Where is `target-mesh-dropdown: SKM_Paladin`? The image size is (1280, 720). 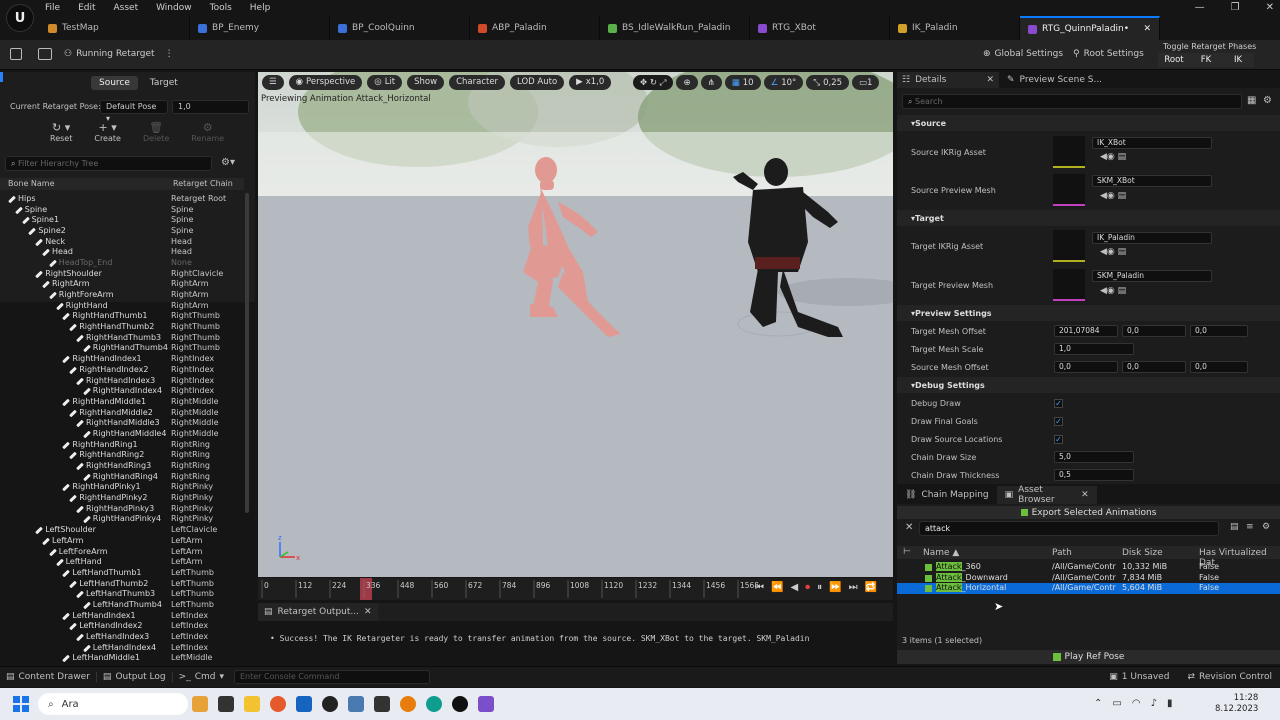 target-mesh-dropdown: SKM_Paladin is located at coordinates (1152, 276).